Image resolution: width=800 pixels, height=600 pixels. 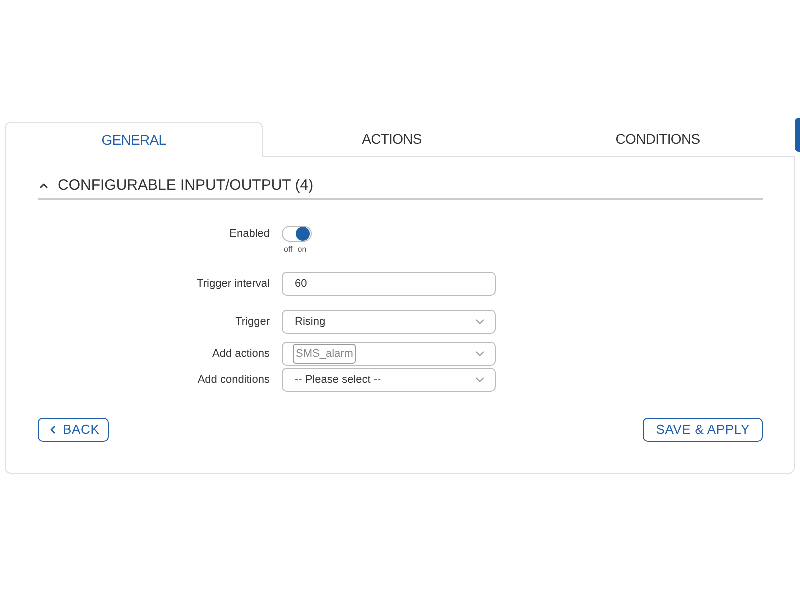 What do you see at coordinates (392, 139) in the screenshot?
I see `tab: ACTIONS` at bounding box center [392, 139].